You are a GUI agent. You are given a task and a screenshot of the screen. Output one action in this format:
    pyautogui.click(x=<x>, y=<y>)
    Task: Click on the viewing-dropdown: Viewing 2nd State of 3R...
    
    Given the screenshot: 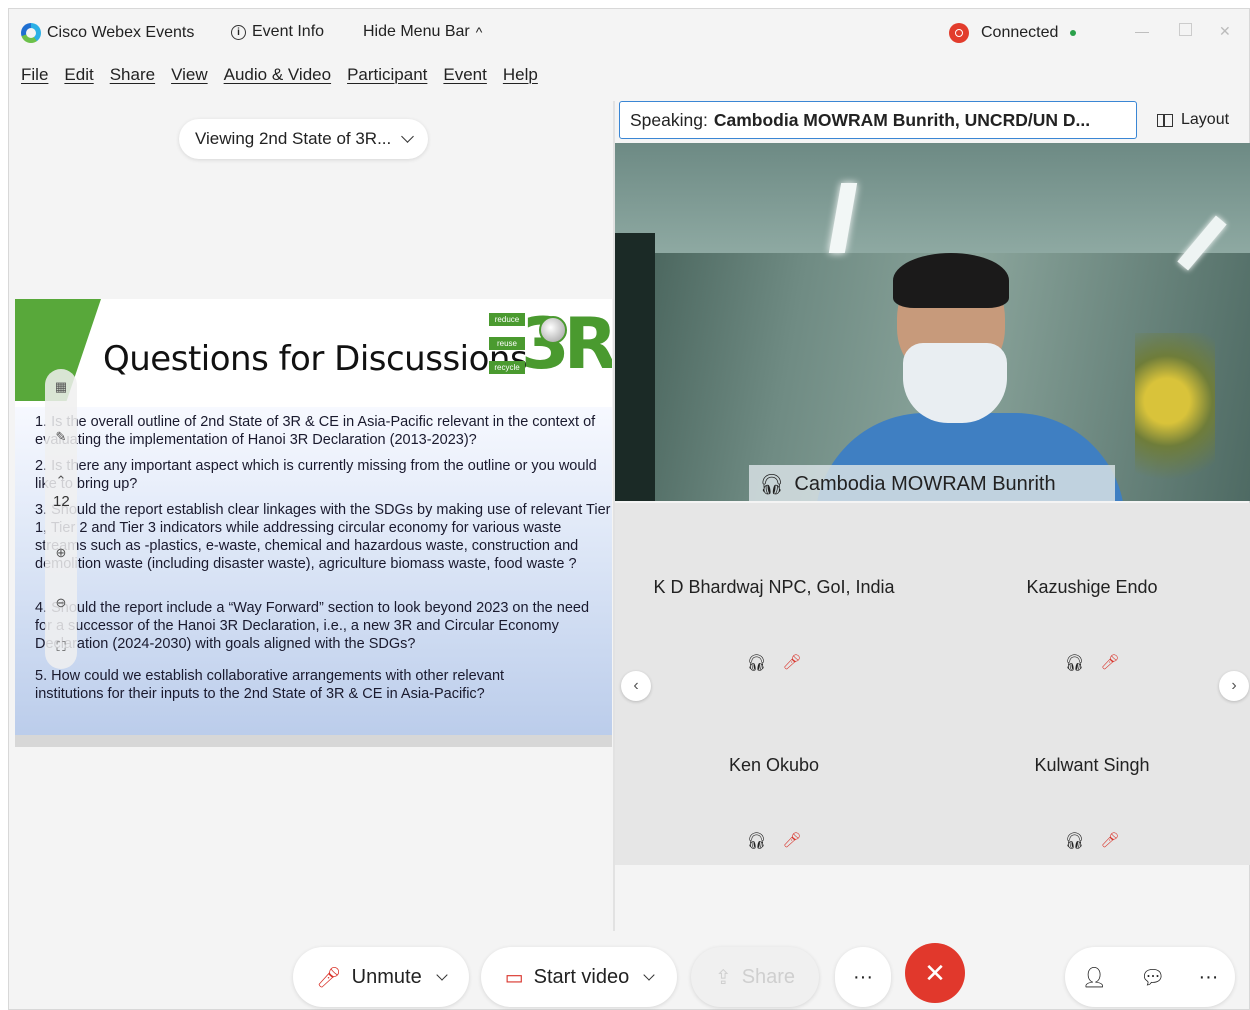 What is the action you would take?
    pyautogui.click(x=304, y=139)
    